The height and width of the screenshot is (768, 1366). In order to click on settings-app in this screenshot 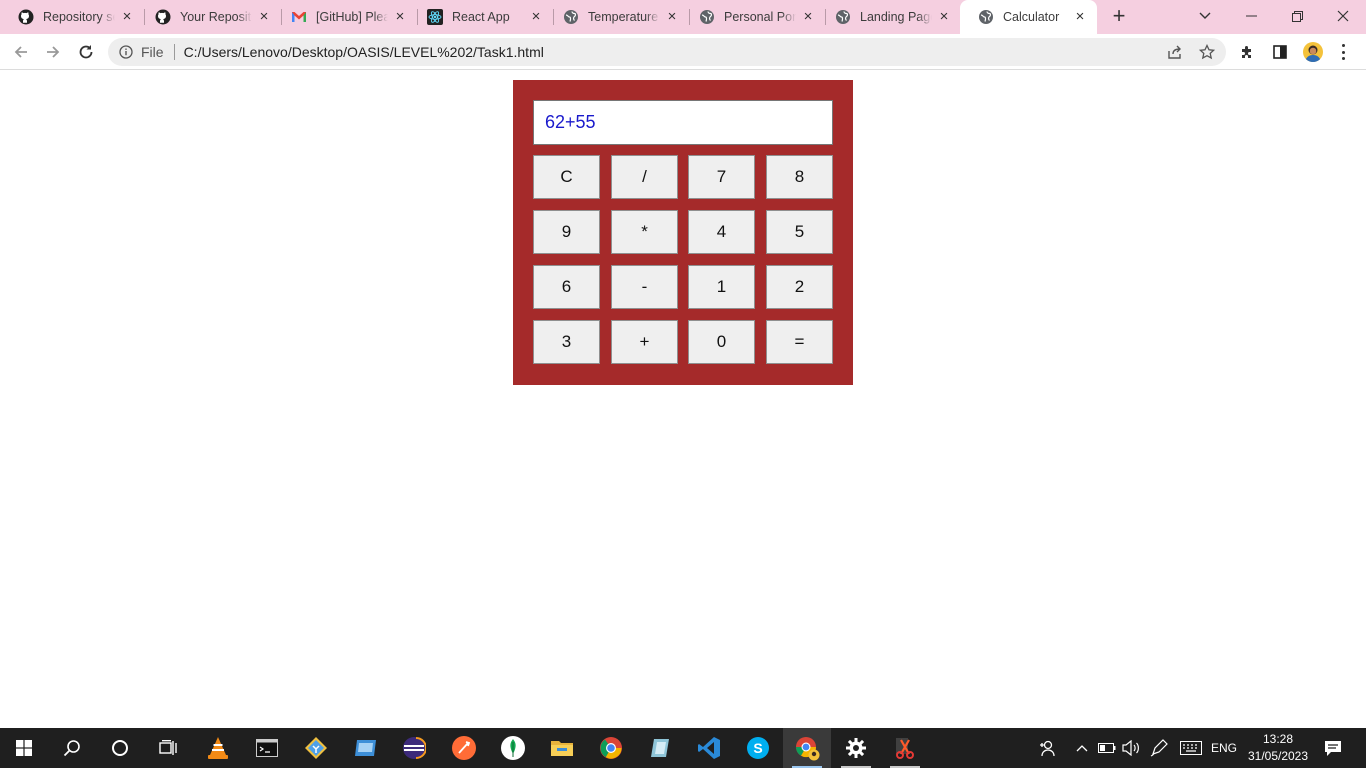, I will do `click(856, 748)`.